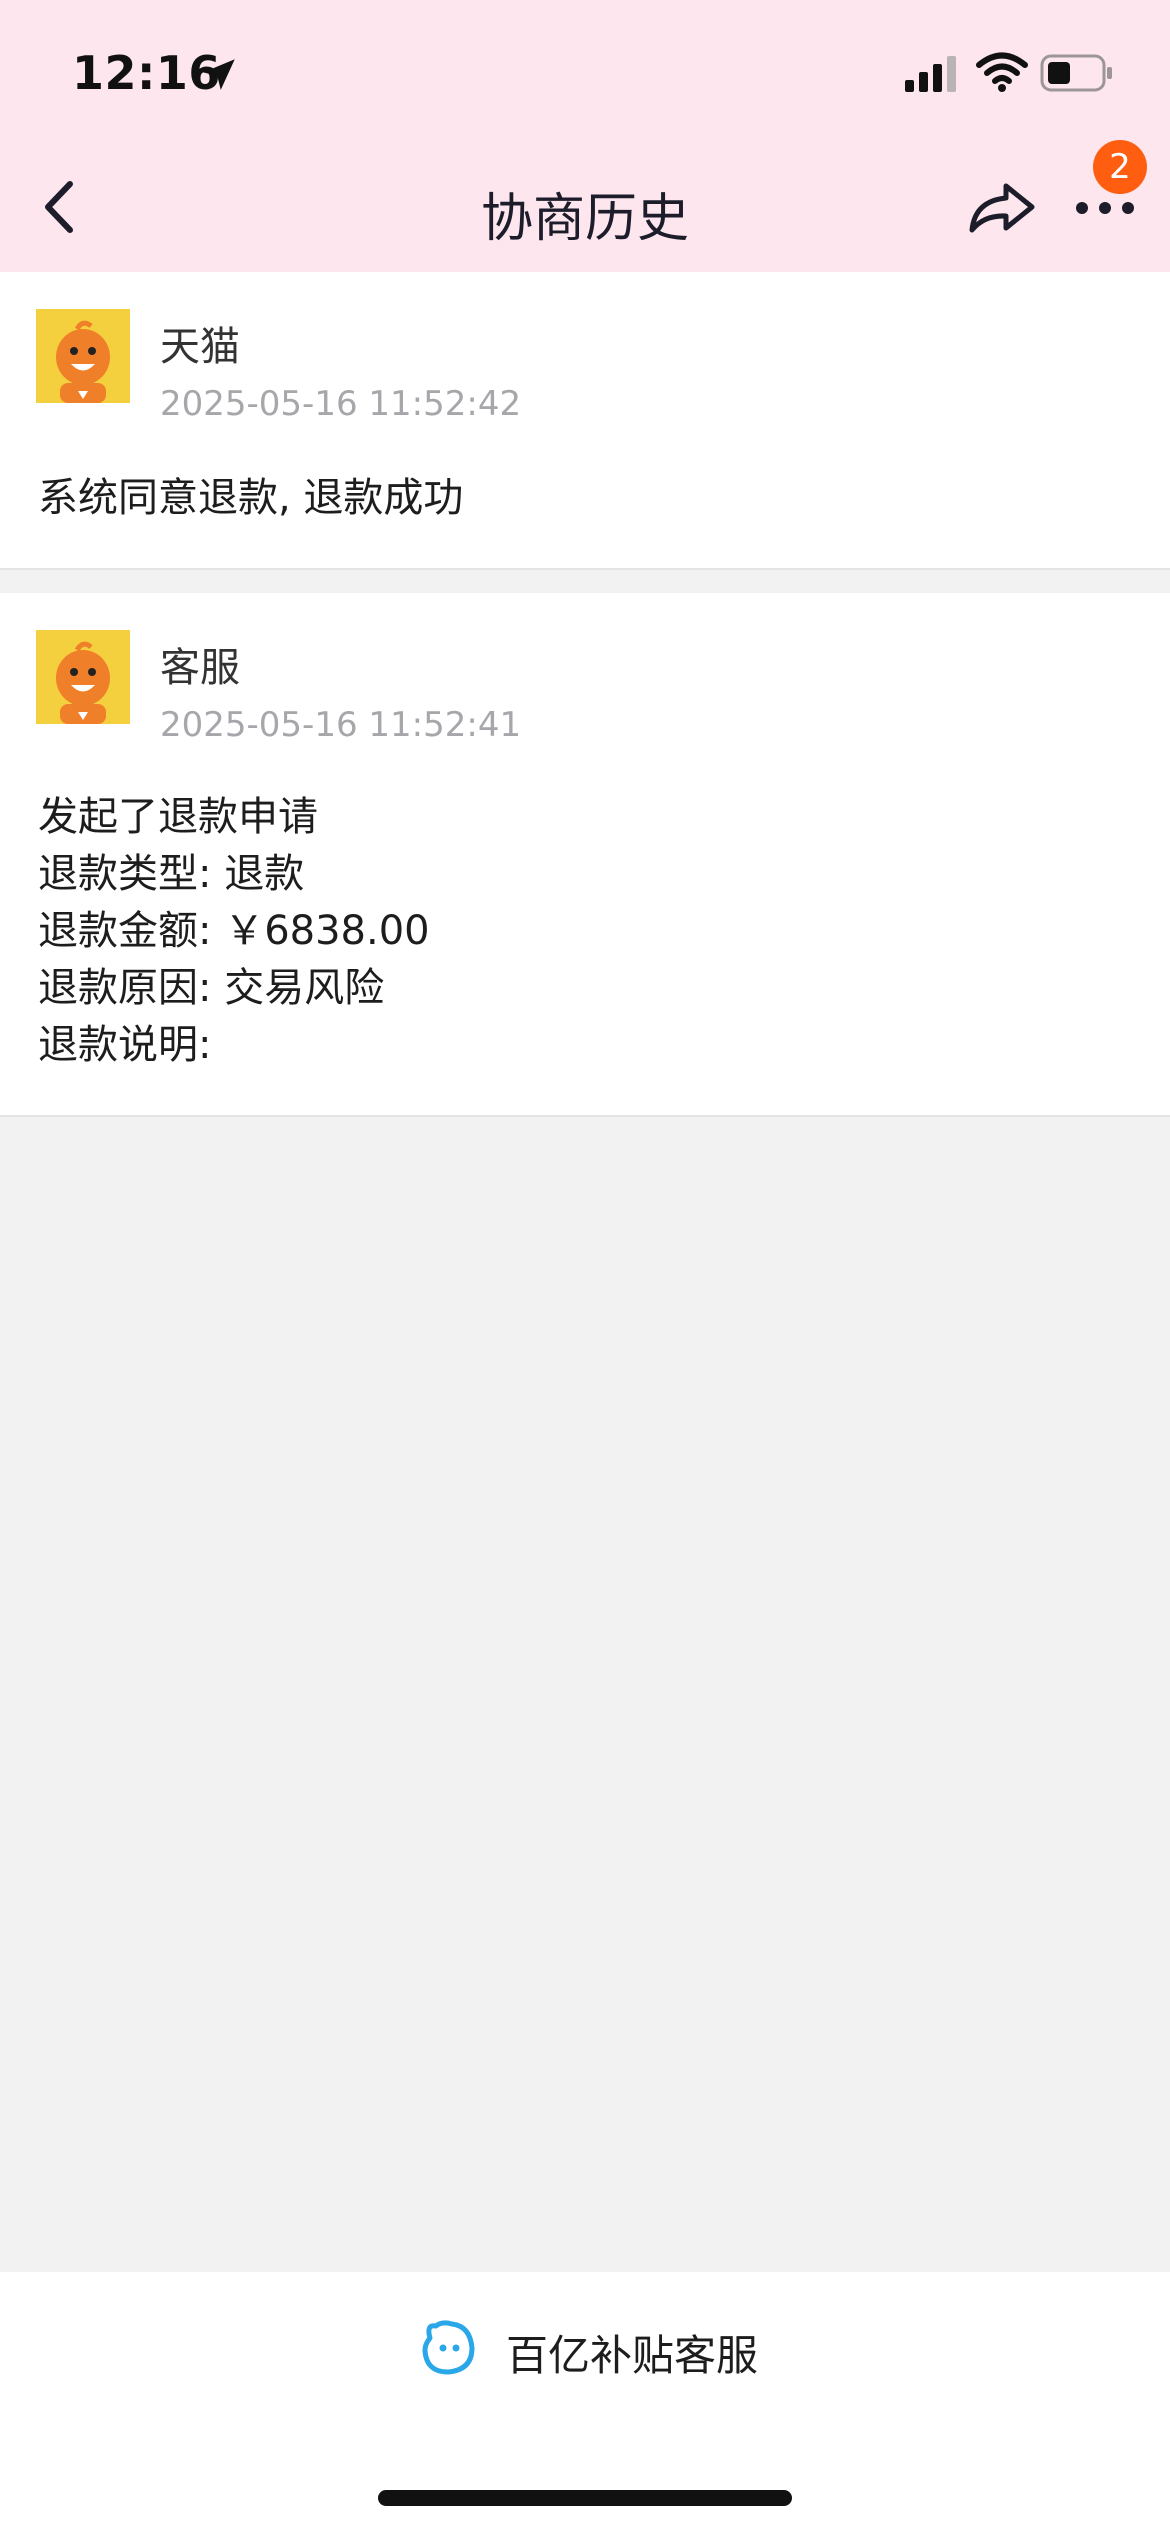  I want to click on record-message: 系统同意退款, 退款成功, so click(250, 498).